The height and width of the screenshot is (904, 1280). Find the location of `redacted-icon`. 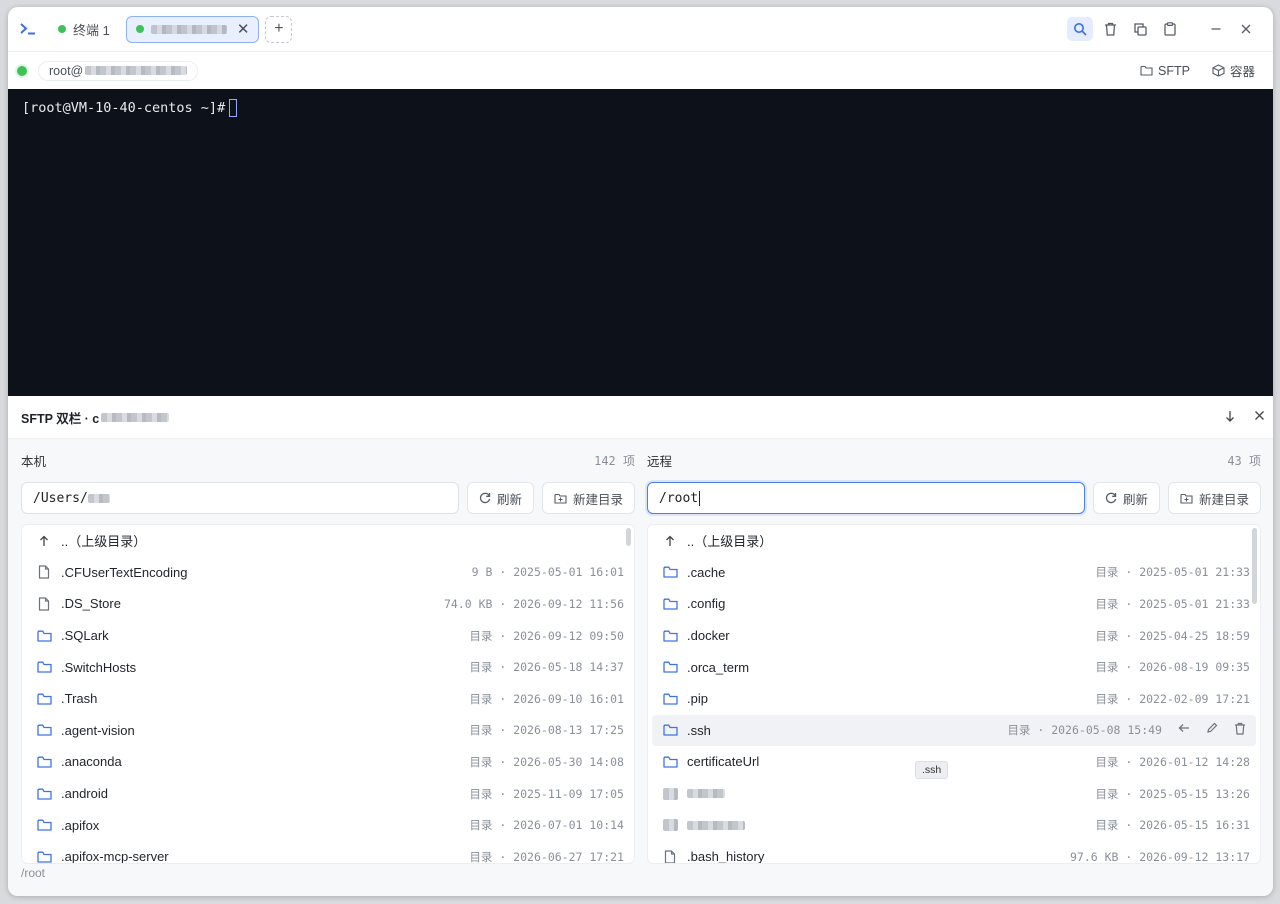

redacted-icon is located at coordinates (670, 825).